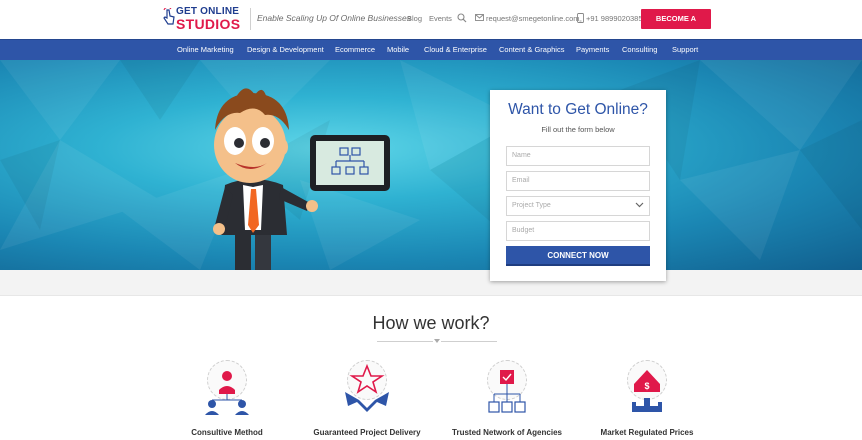 This screenshot has height=440, width=862. What do you see at coordinates (531, 205) in the screenshot?
I see `project-type-value: Project Type` at bounding box center [531, 205].